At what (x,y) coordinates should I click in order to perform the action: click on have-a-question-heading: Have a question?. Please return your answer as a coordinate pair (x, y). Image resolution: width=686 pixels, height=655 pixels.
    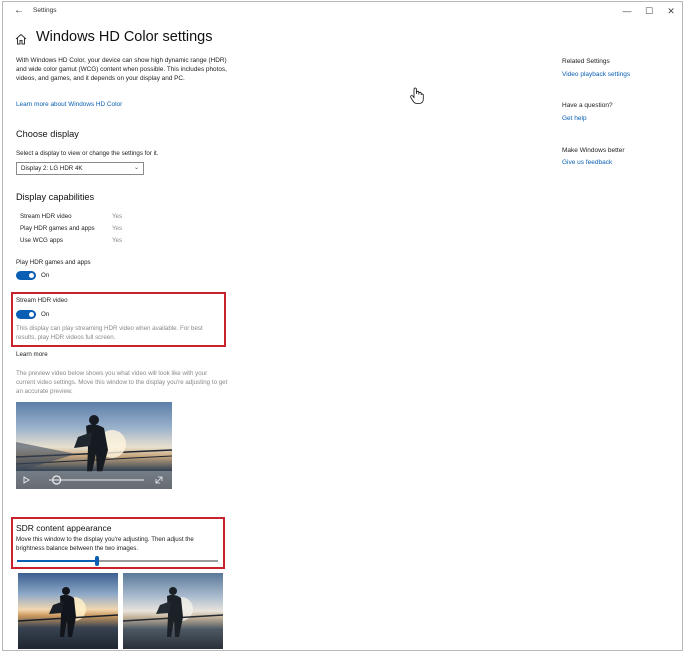
    Looking at the image, I should click on (587, 105).